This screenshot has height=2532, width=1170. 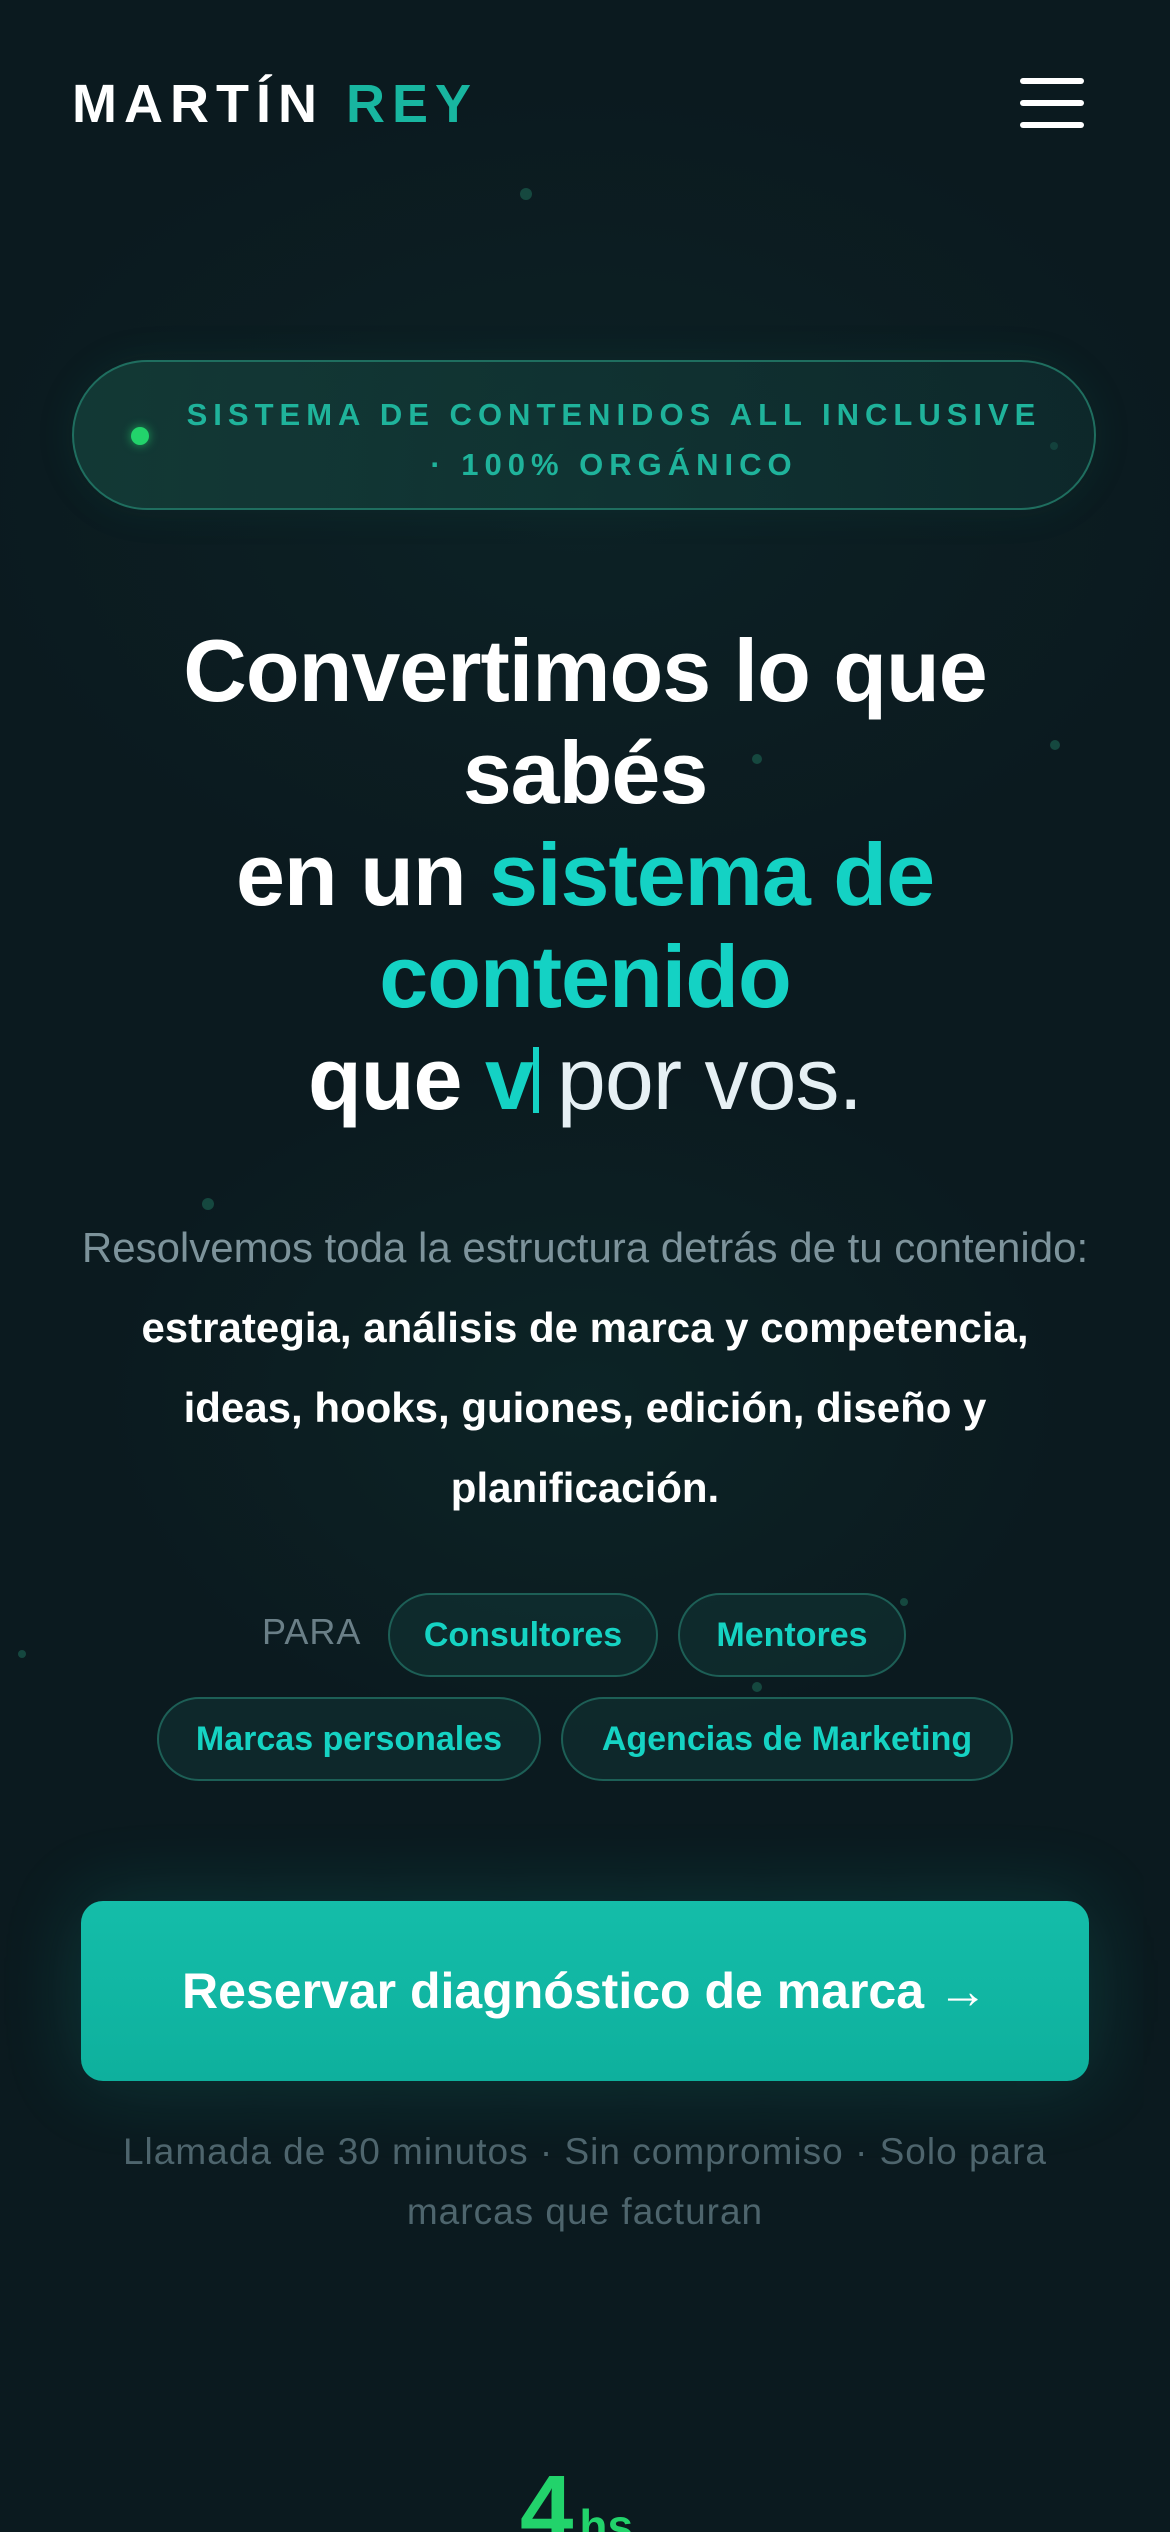 I want to click on hamburger-menu-icon, so click(x=1049, y=104).